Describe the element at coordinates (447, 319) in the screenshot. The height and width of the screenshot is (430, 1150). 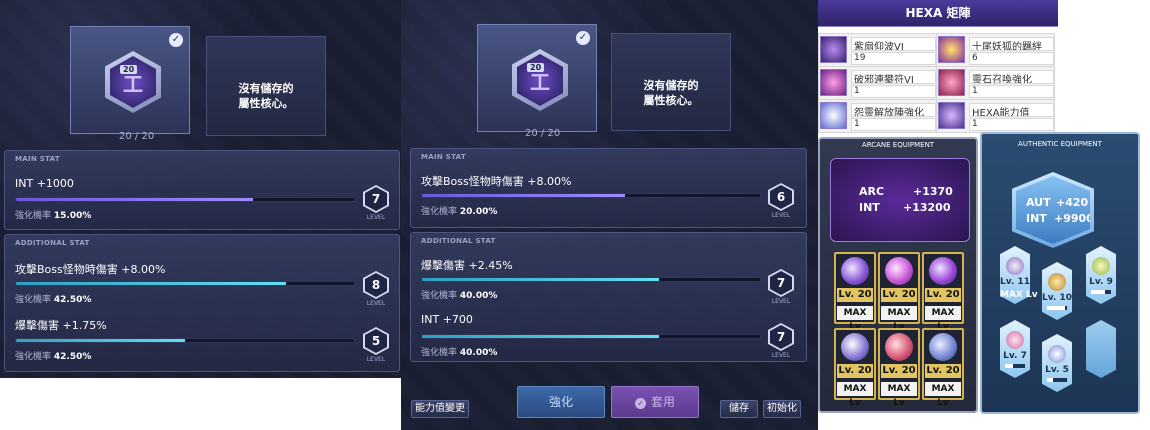
I see `additional-stat-text: INT +700` at that location.